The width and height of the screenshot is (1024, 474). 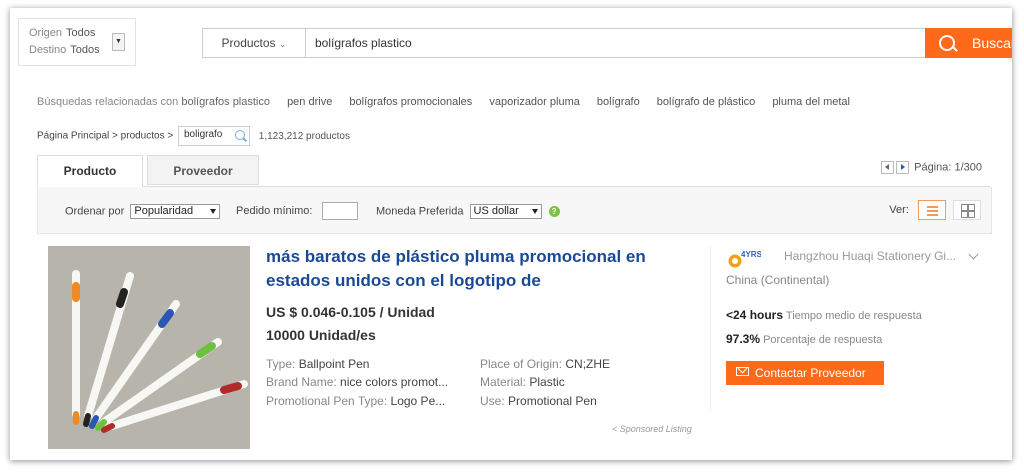 What do you see at coordinates (90, 171) in the screenshot?
I see `tab-product: Producto` at bounding box center [90, 171].